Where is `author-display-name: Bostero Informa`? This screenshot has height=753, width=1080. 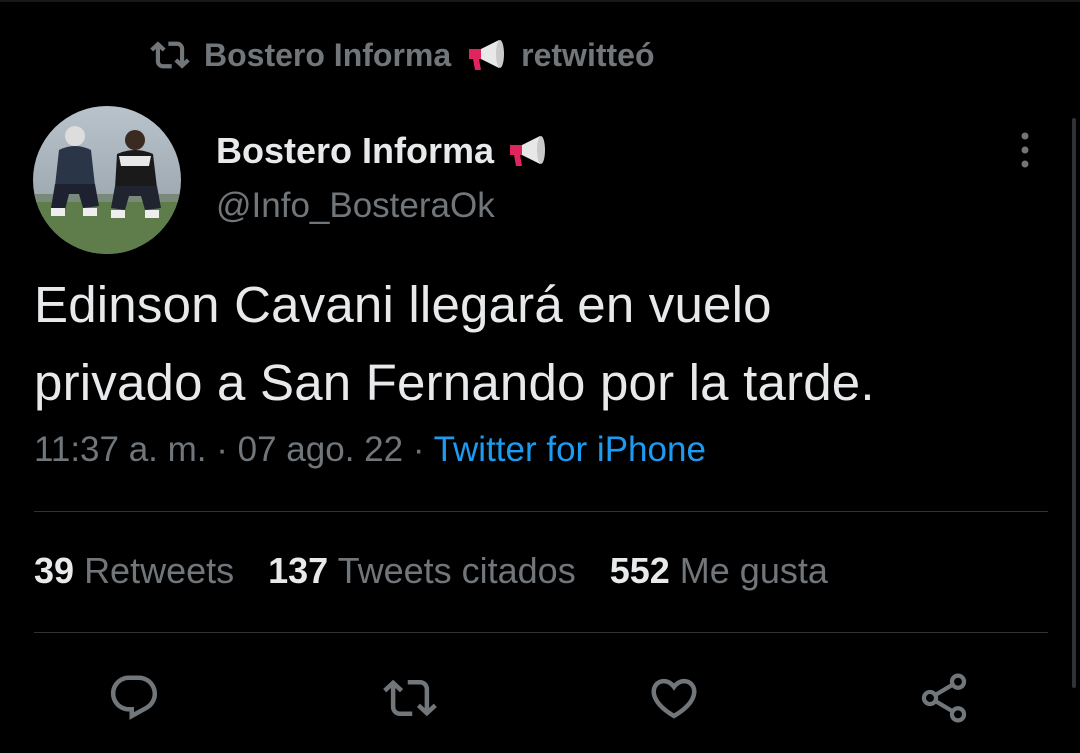 author-display-name: Bostero Informa is located at coordinates (355, 151).